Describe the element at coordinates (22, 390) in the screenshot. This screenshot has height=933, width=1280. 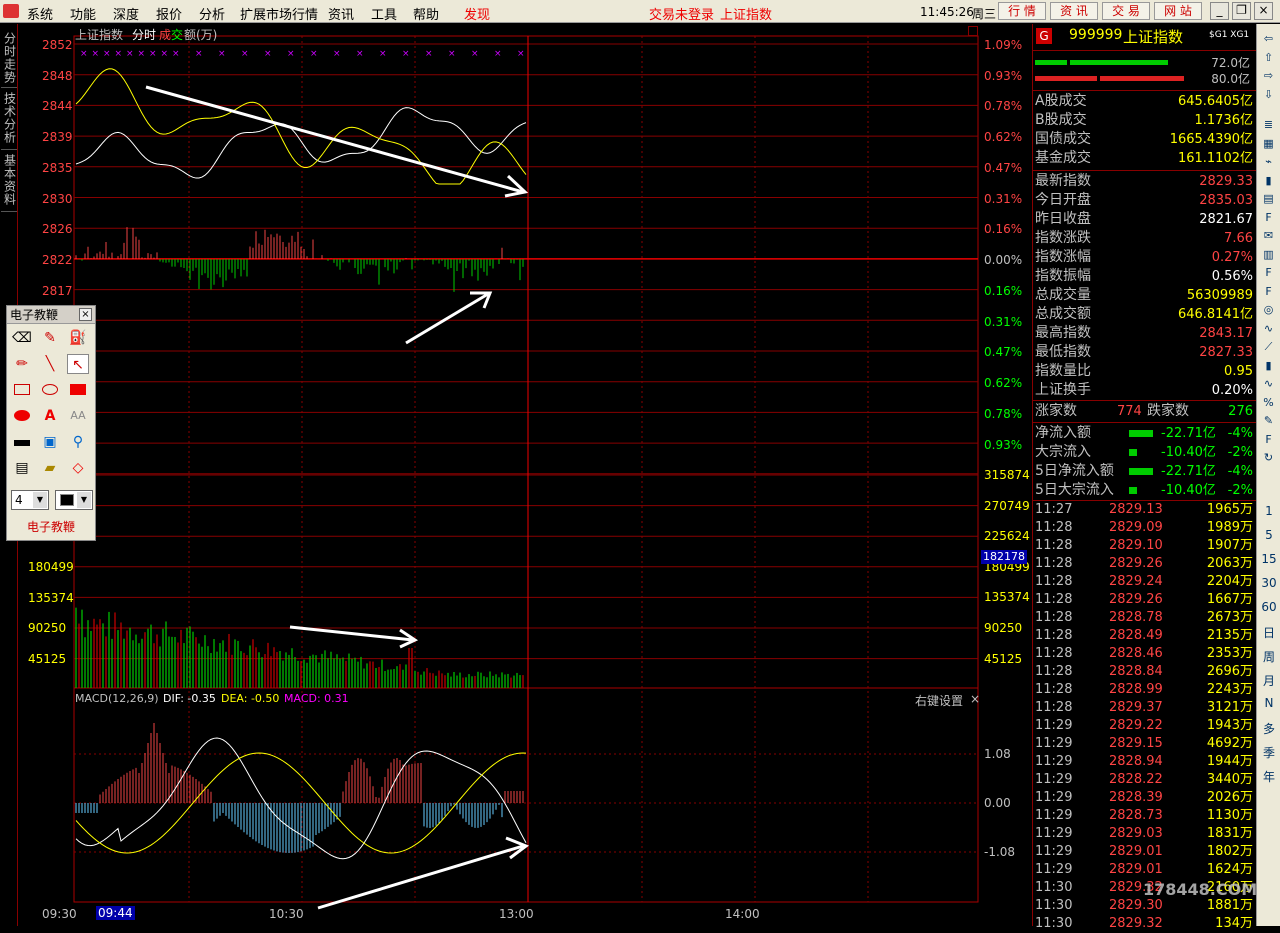
I see `rect-outline-icon` at that location.